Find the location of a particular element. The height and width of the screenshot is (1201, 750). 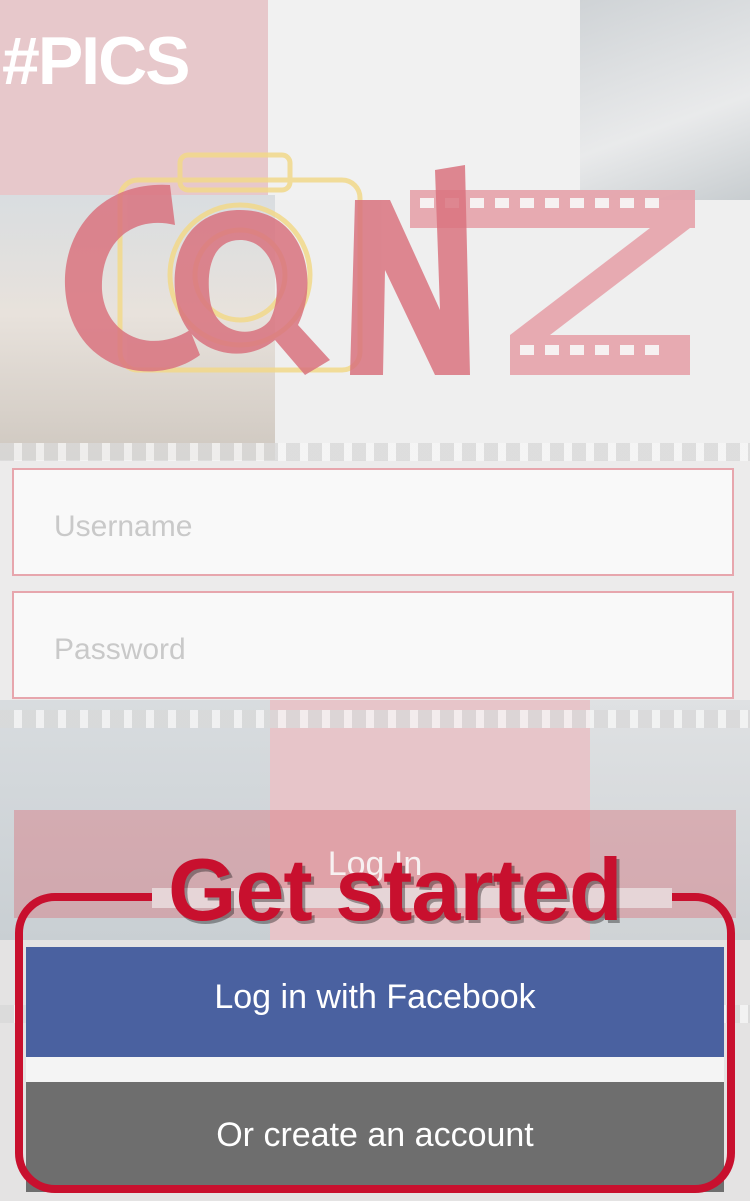

username-placeholder: Username is located at coordinates (123, 526).